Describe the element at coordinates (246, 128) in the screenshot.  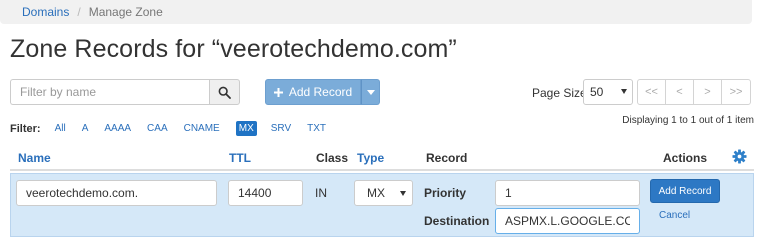
I see `filter-mx: MX` at that location.